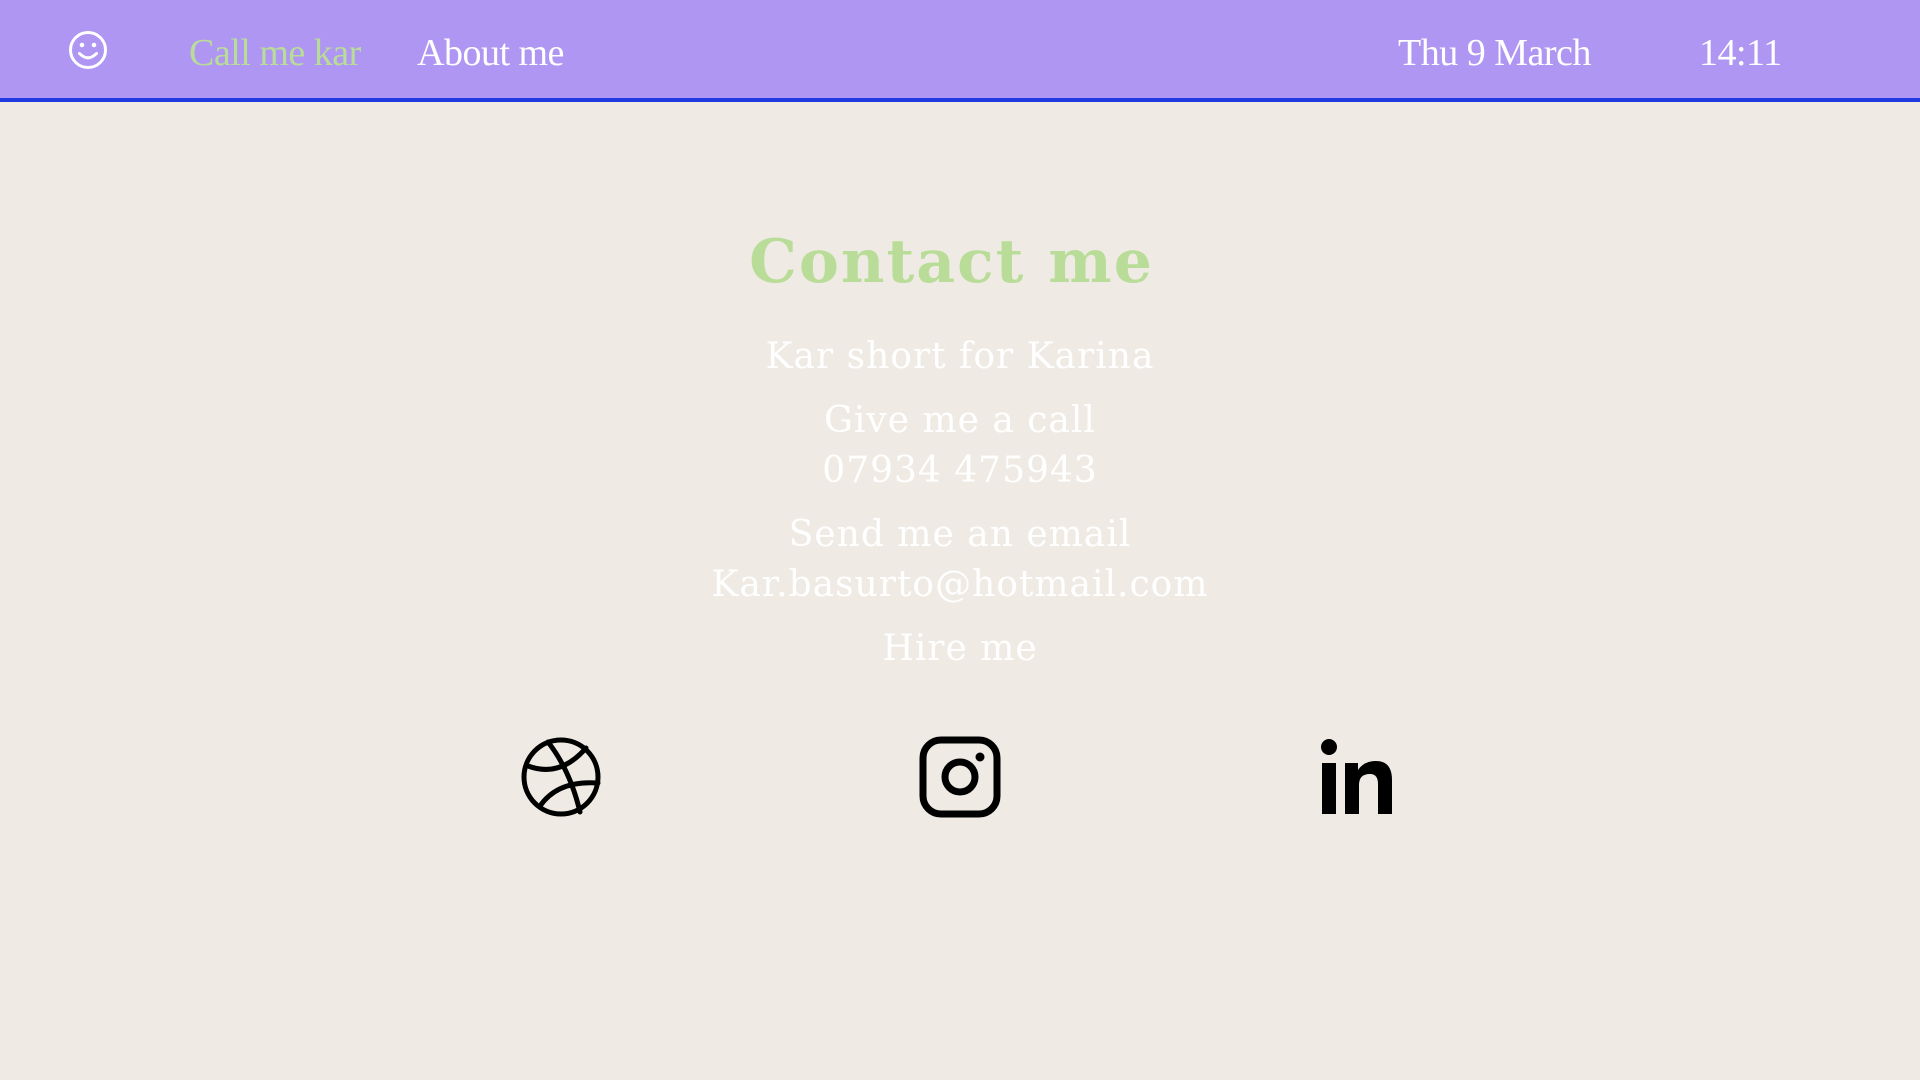 This screenshot has width=1920, height=1080. I want to click on email-address: Kar.basurto@hotmail.com, so click(960, 585).